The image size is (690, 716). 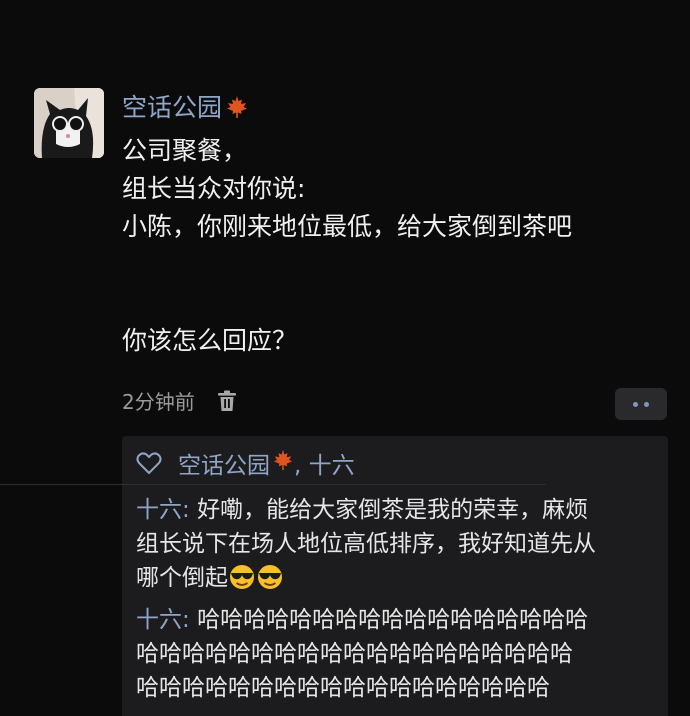 I want to click on likes-rest: , 十六, so click(x=324, y=463).